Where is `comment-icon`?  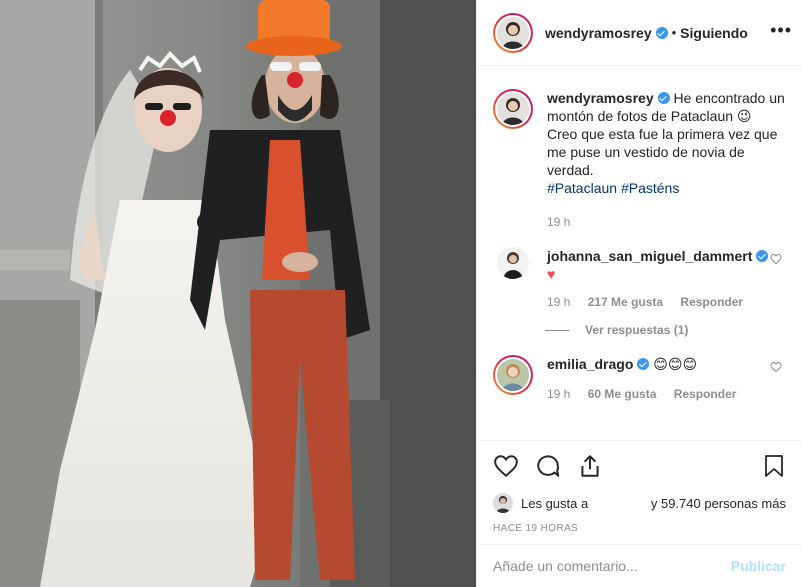
comment-icon is located at coordinates (548, 466).